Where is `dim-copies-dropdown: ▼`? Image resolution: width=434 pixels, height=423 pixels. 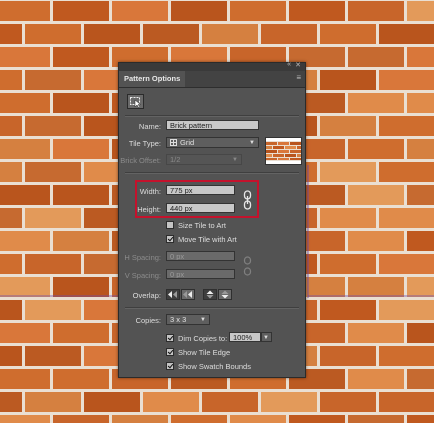 dim-copies-dropdown: ▼ is located at coordinates (266, 337).